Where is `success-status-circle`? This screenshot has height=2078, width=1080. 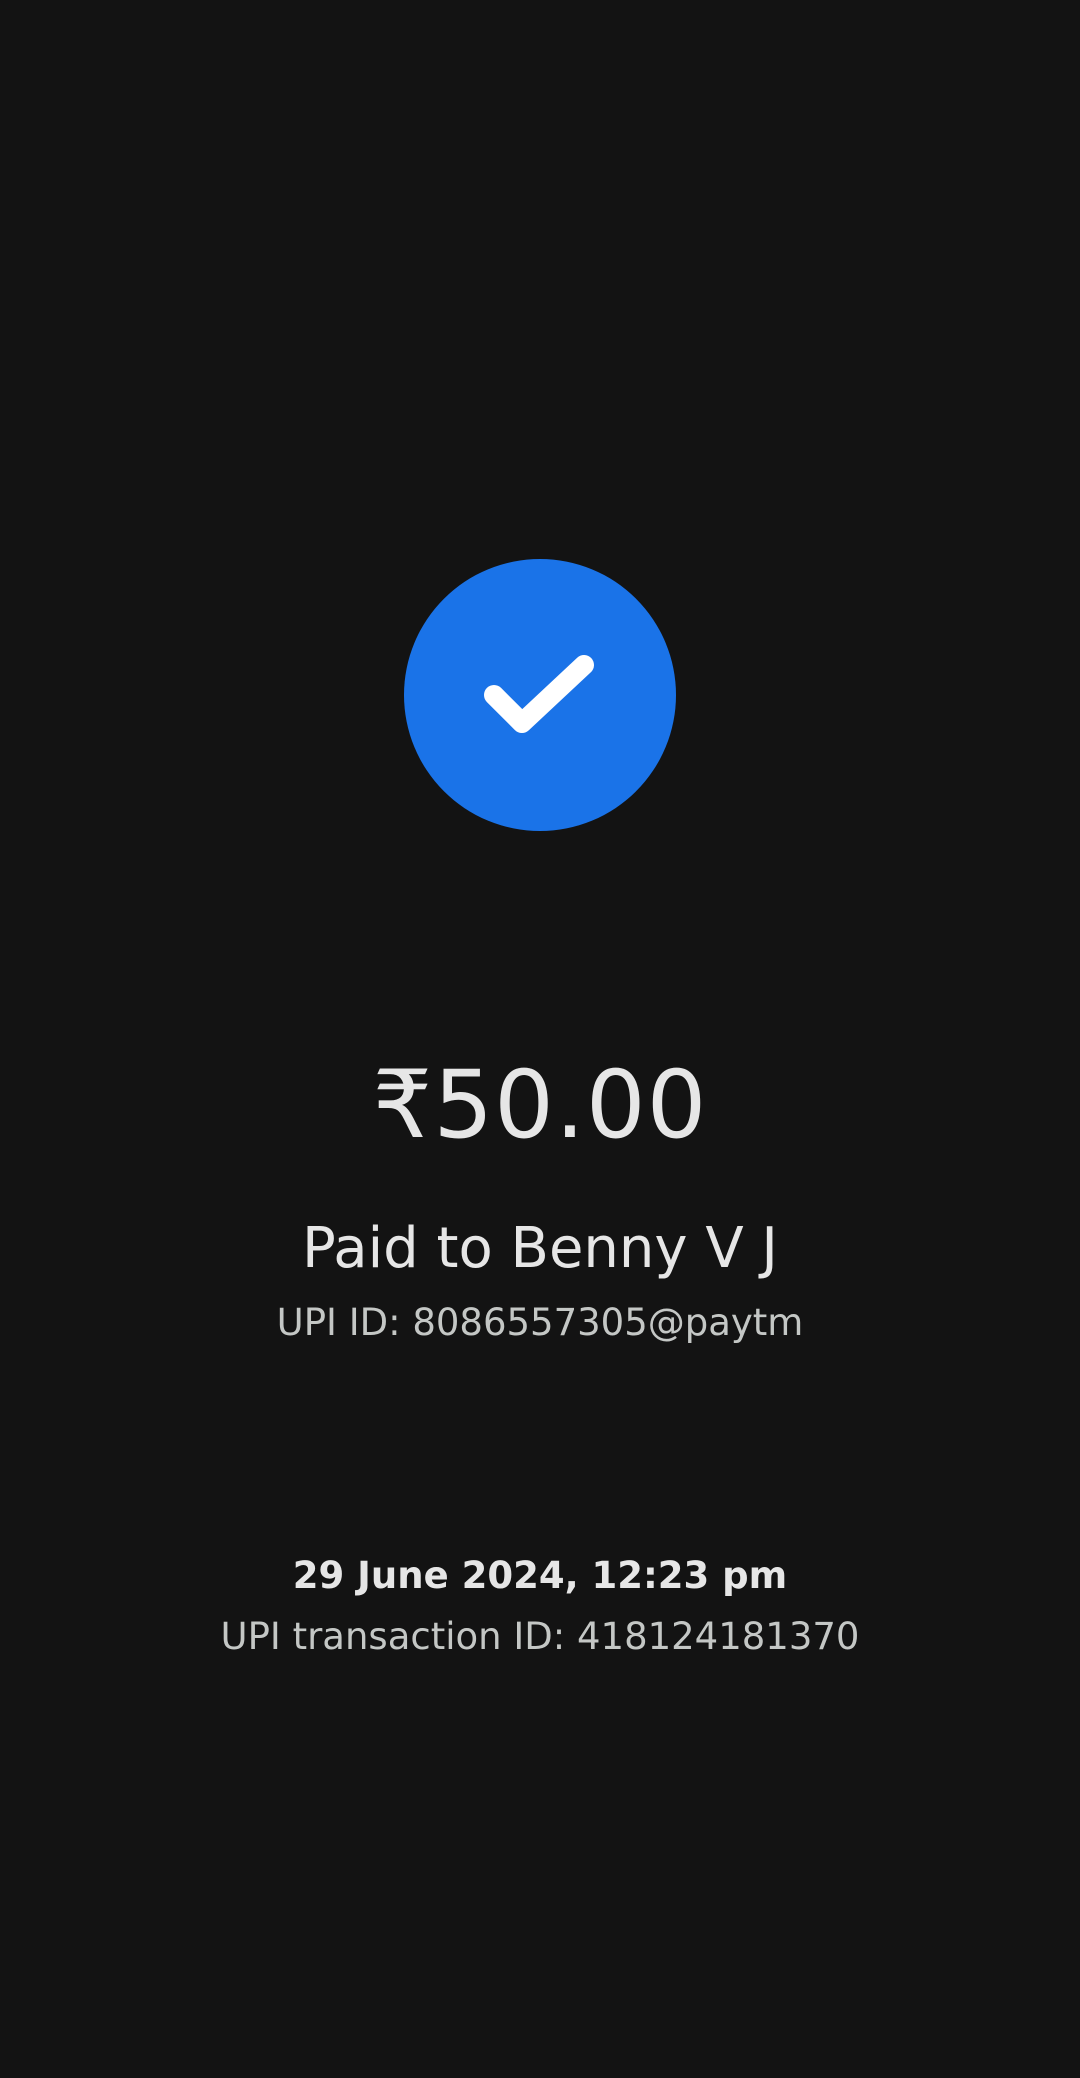 success-status-circle is located at coordinates (540, 695).